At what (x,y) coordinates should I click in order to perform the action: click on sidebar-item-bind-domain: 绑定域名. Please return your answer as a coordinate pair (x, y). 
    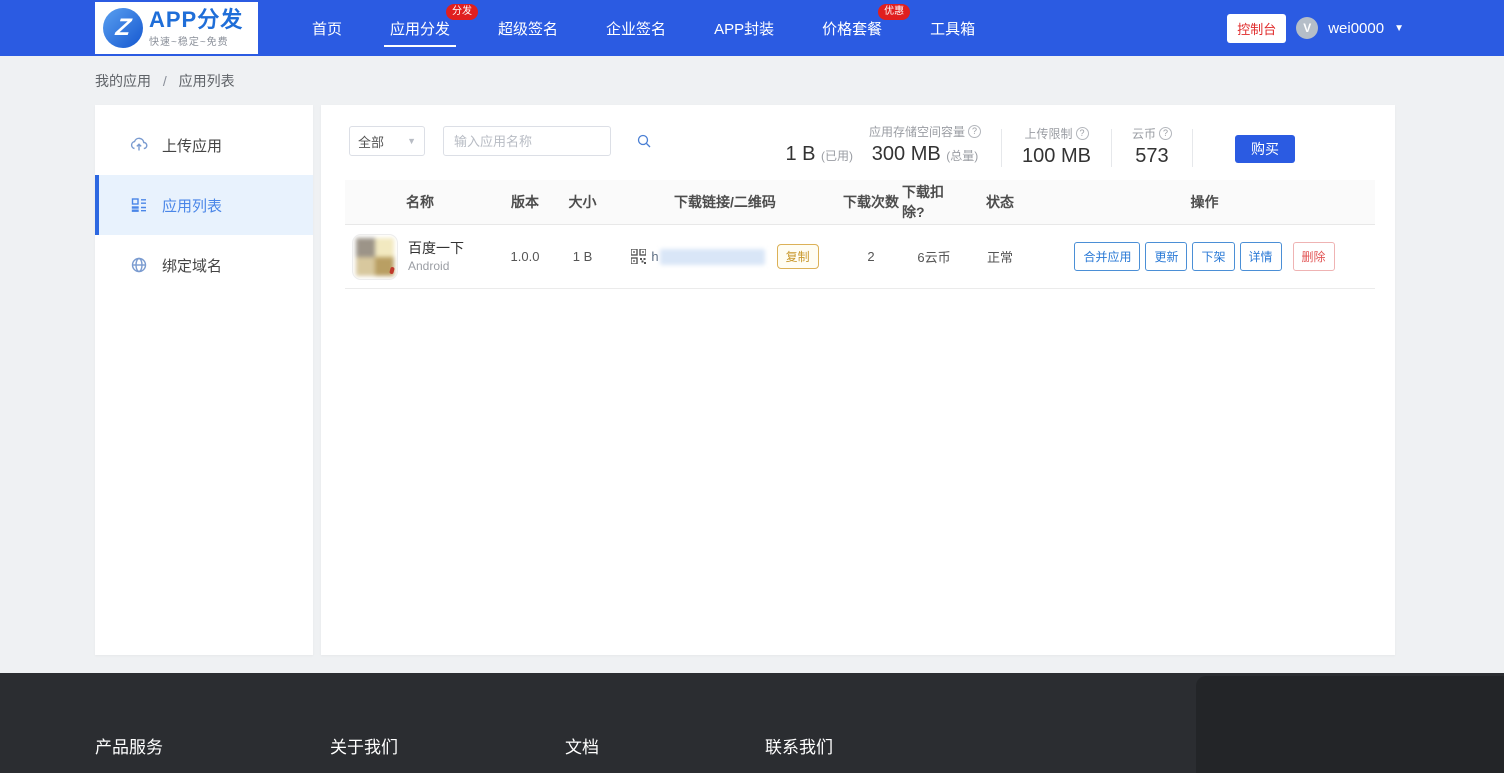
    Looking at the image, I should click on (204, 265).